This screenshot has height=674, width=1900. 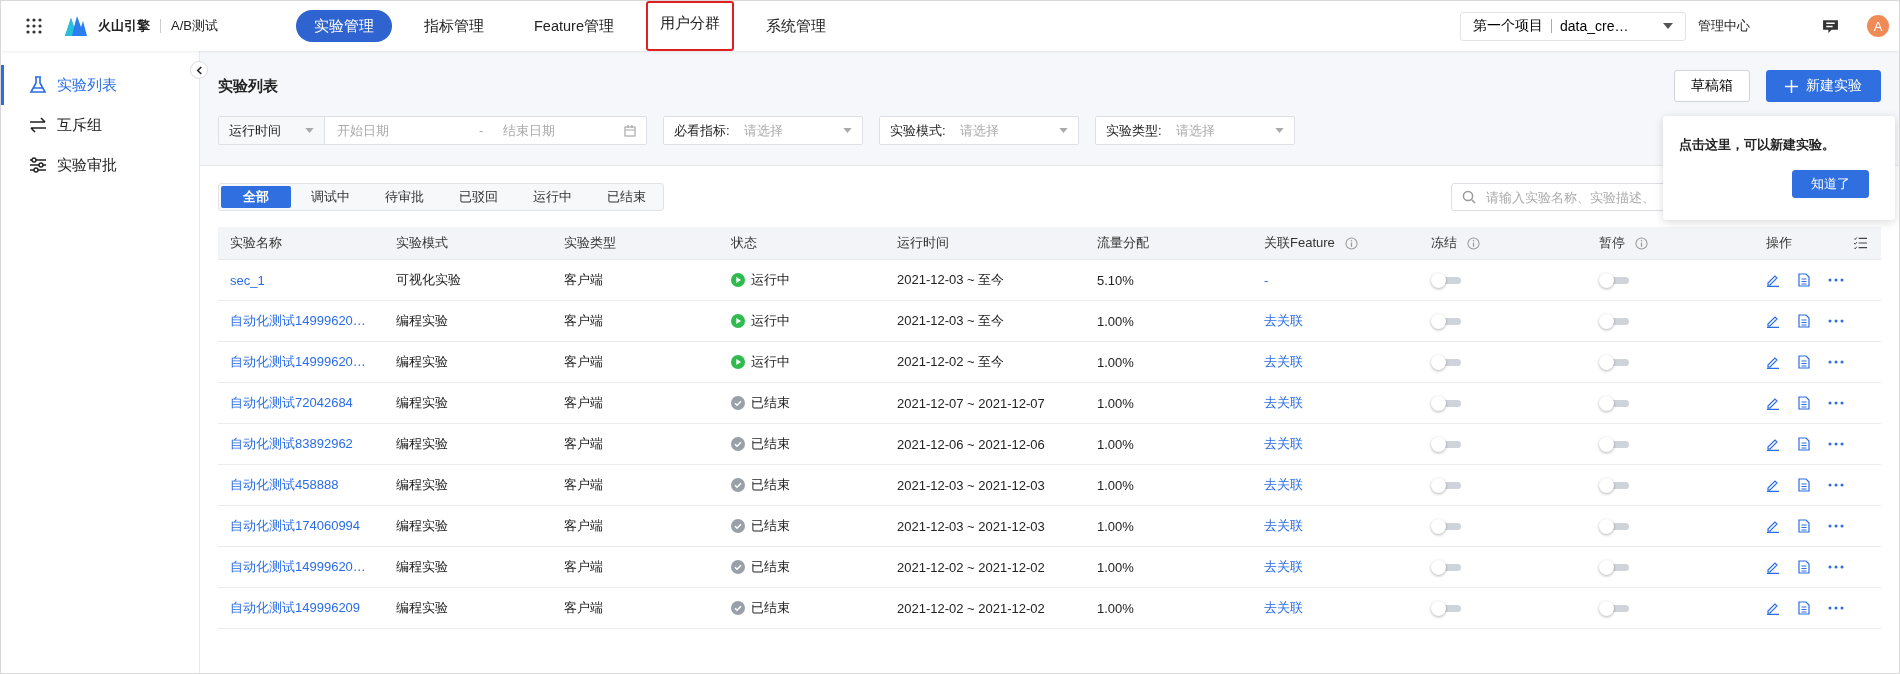 I want to click on filter-label: 必看指标:, so click(x=702, y=130).